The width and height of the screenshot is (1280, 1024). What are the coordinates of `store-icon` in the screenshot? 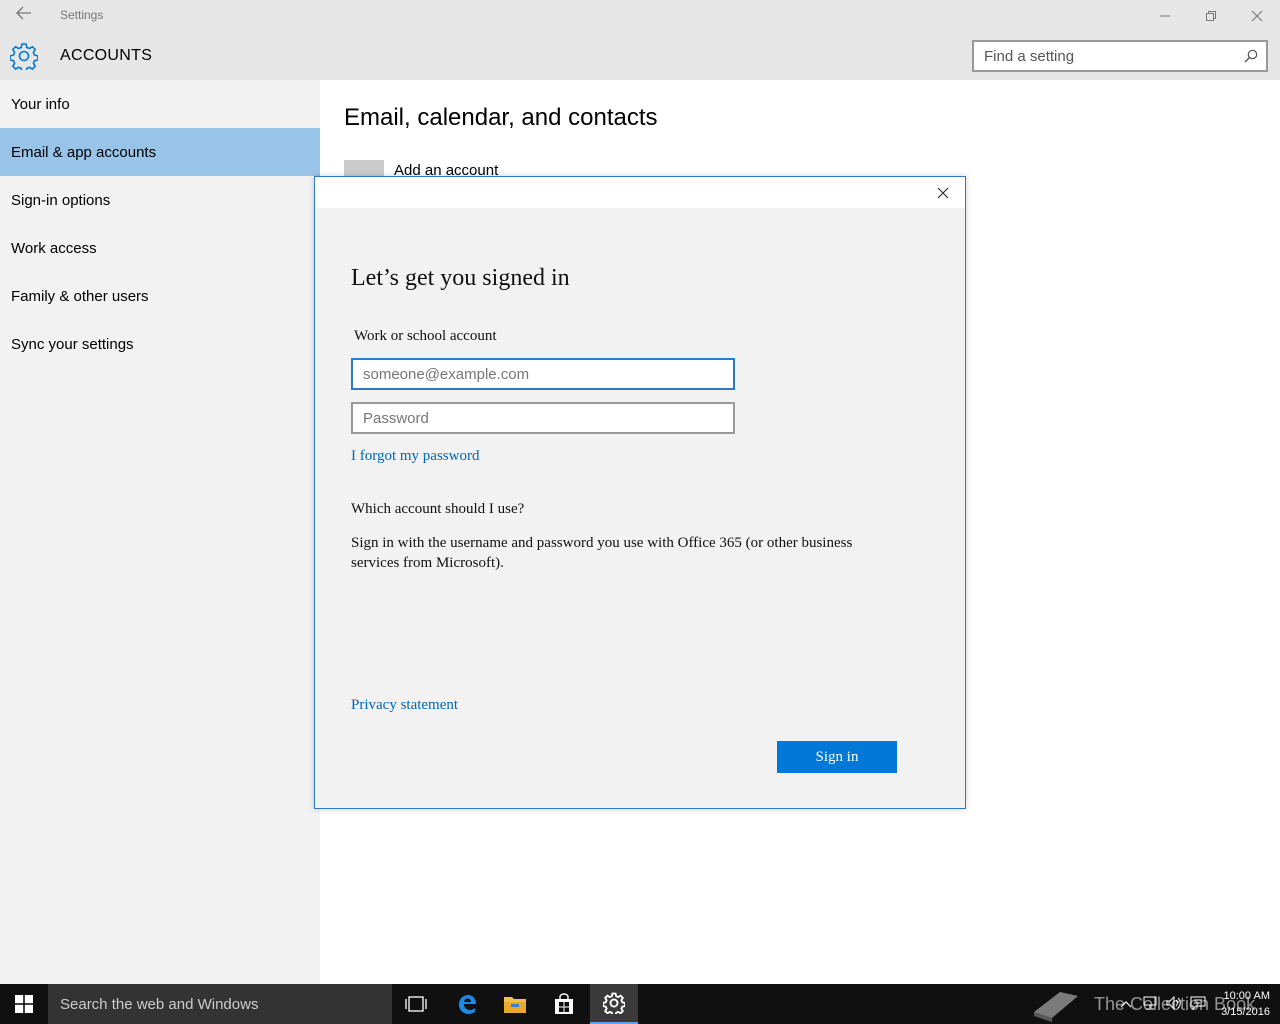 It's located at (564, 1004).